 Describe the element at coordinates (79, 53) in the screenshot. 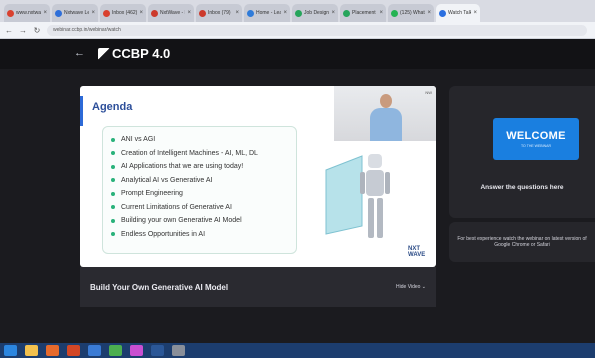

I see `arrow-left-icon: ←` at that location.